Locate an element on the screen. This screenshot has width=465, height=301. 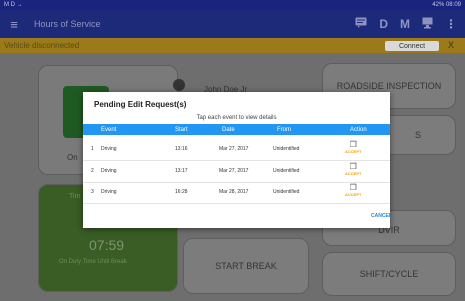
row-date: Mar 28, 2017 is located at coordinates (234, 192).